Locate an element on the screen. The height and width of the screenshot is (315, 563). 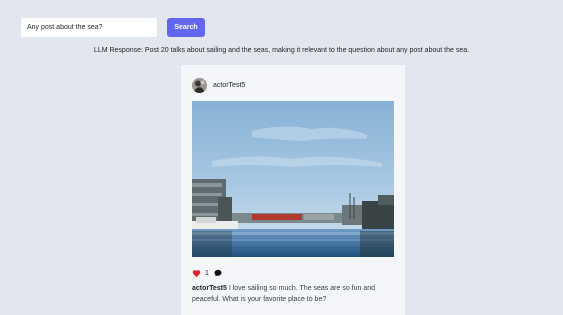
post-header: actorTest5 is located at coordinates (218, 85).